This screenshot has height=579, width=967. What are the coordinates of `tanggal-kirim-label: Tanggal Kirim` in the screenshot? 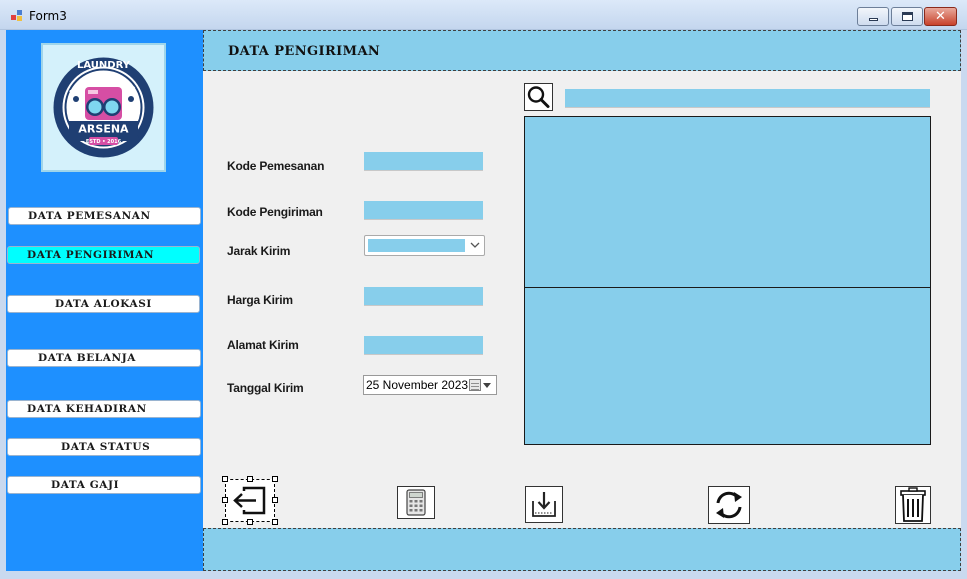 It's located at (265, 388).